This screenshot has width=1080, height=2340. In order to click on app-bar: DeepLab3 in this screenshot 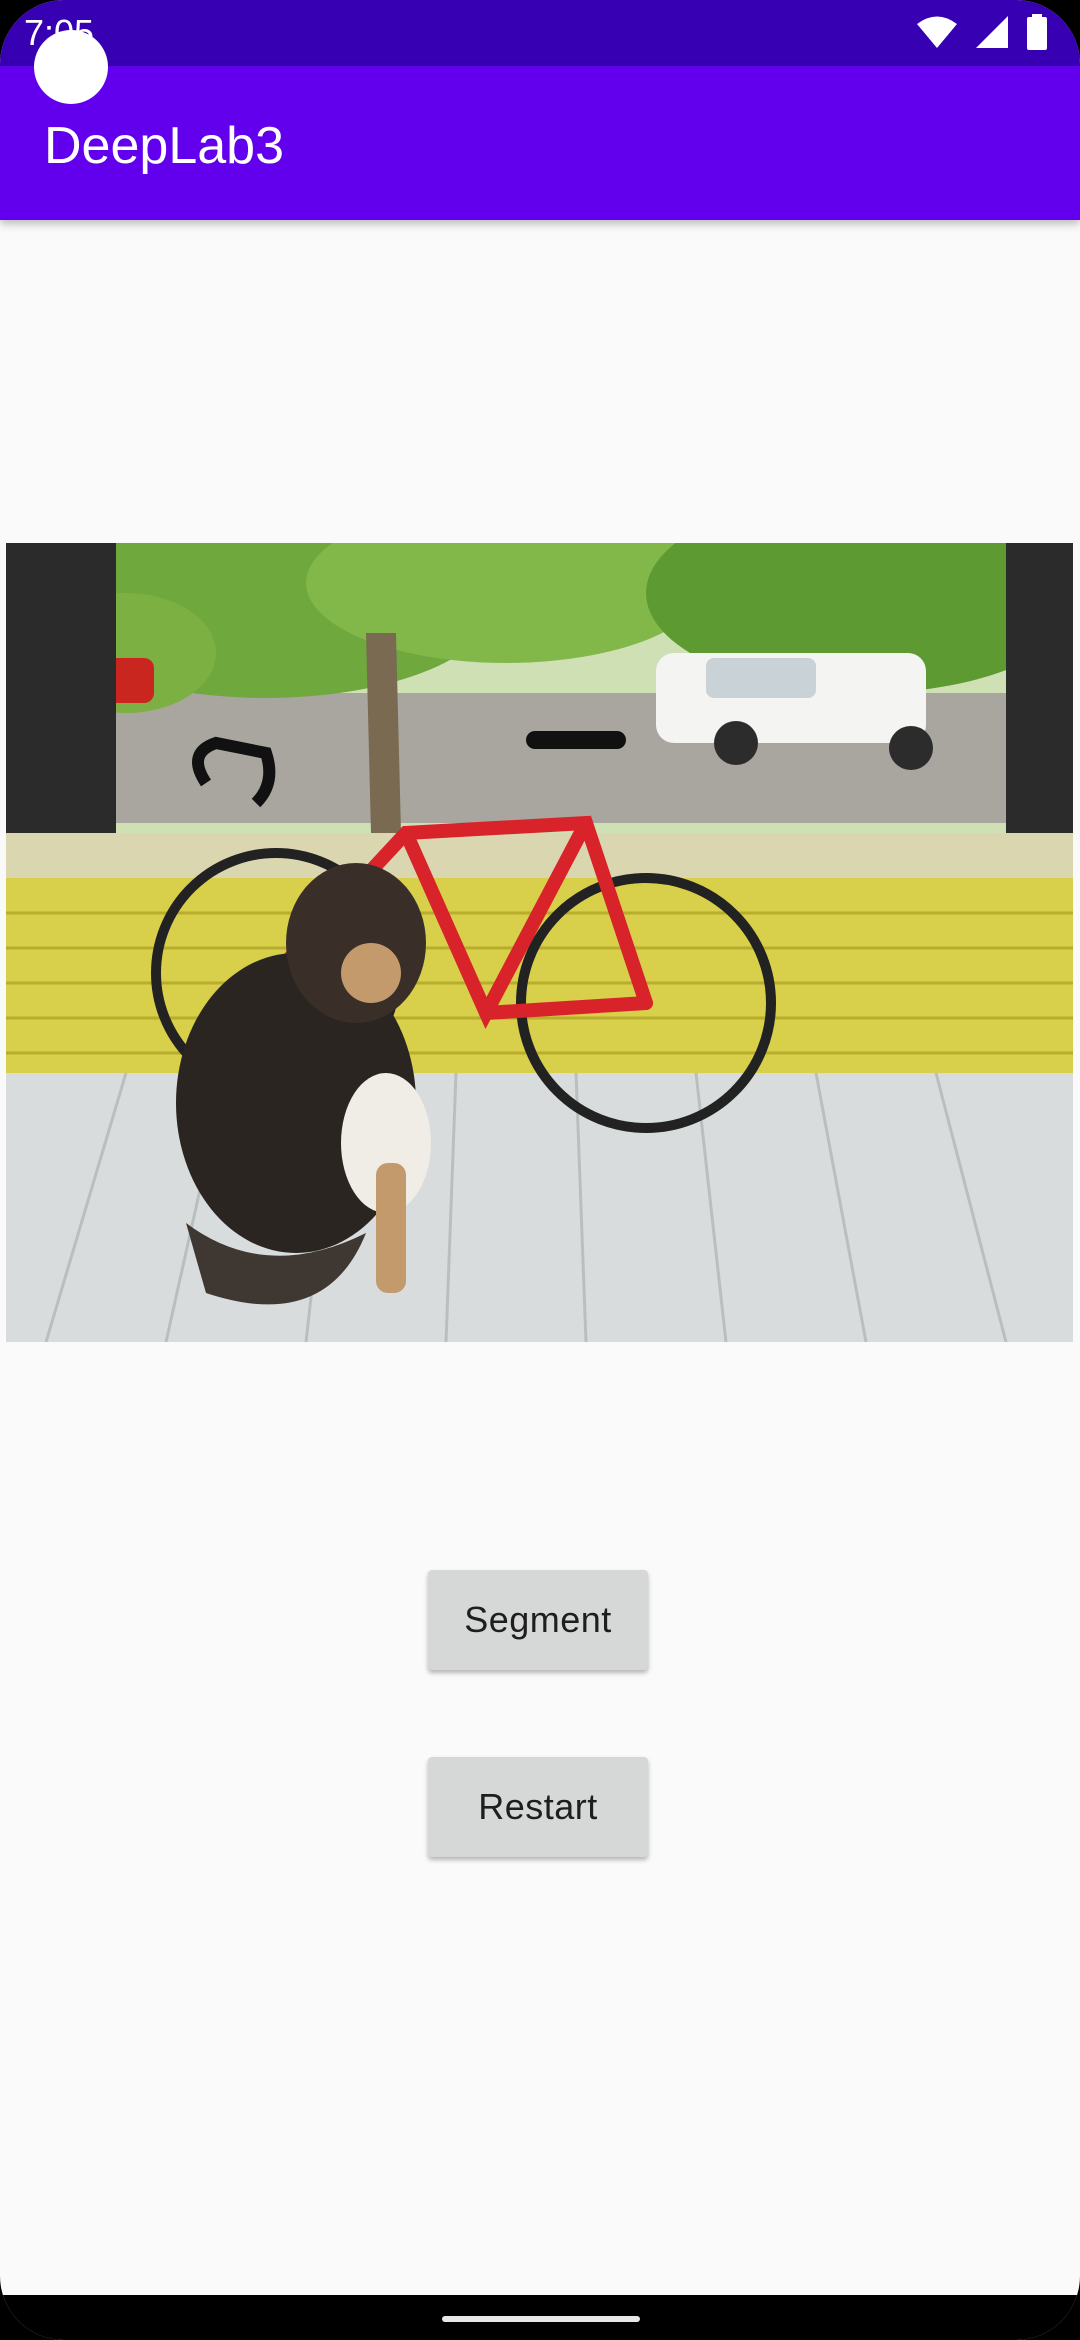, I will do `click(540, 143)`.